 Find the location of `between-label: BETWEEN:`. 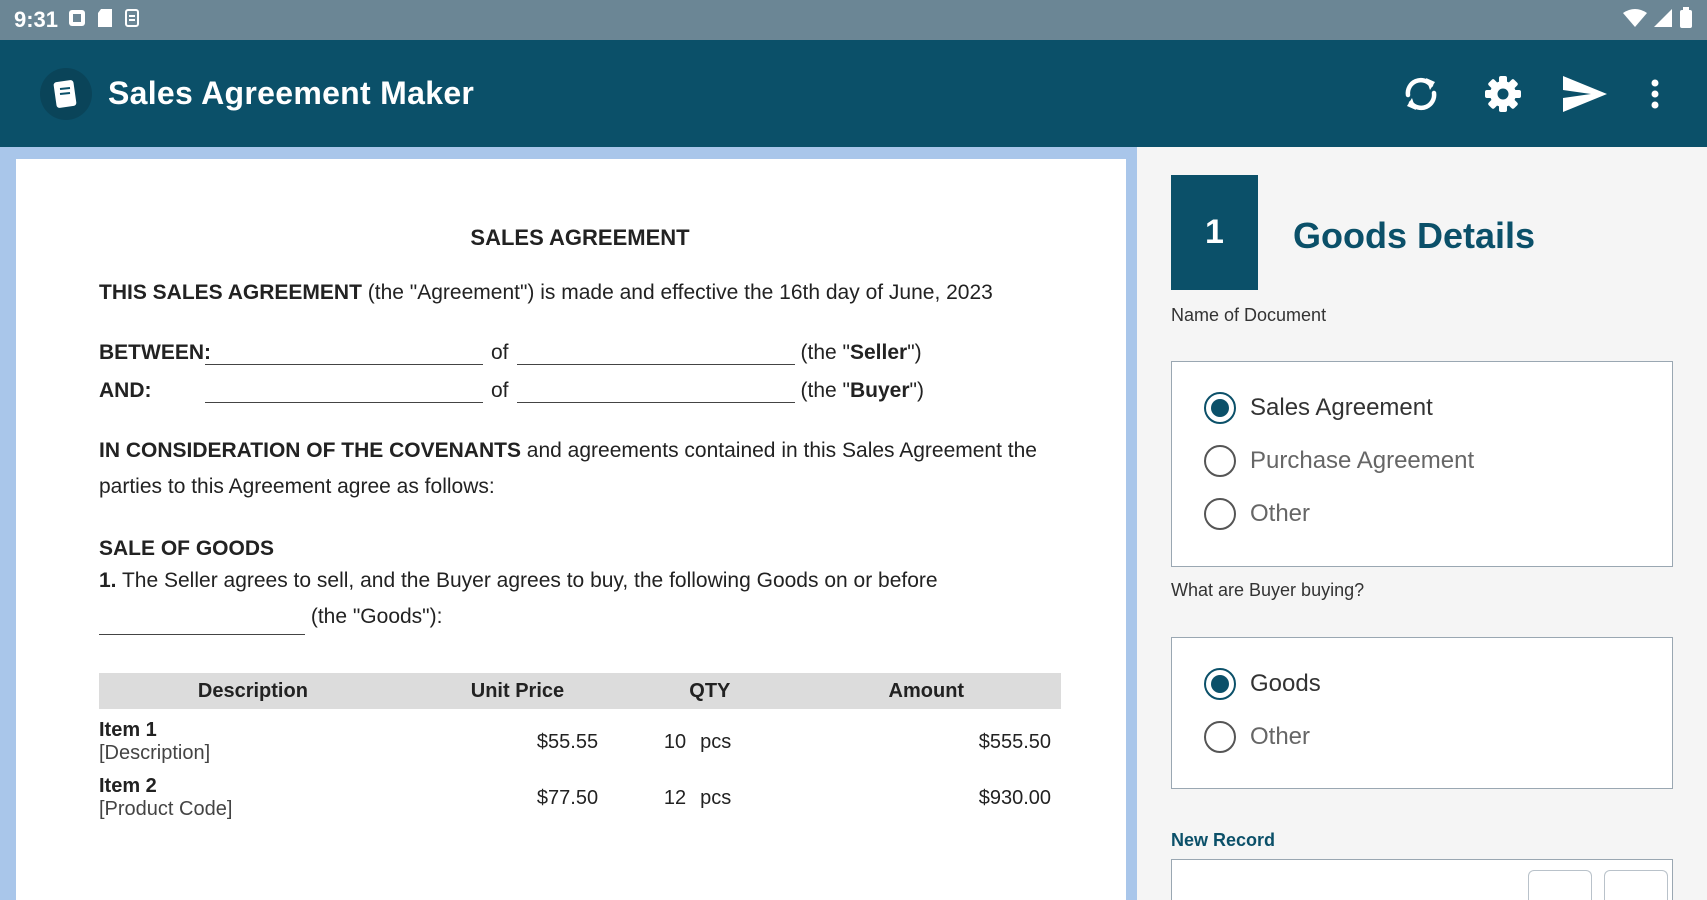

between-label: BETWEEN: is located at coordinates (155, 352).